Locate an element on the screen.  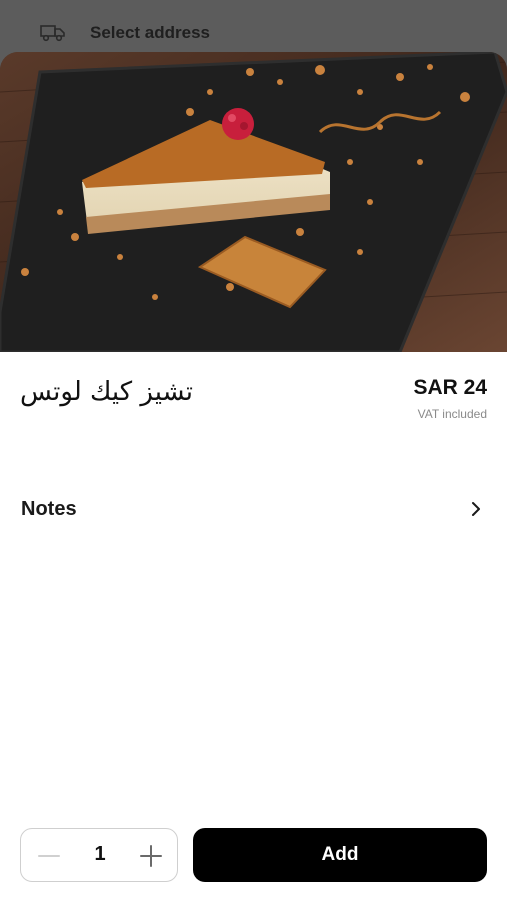
quantity-value: 1 is located at coordinates (100, 854).